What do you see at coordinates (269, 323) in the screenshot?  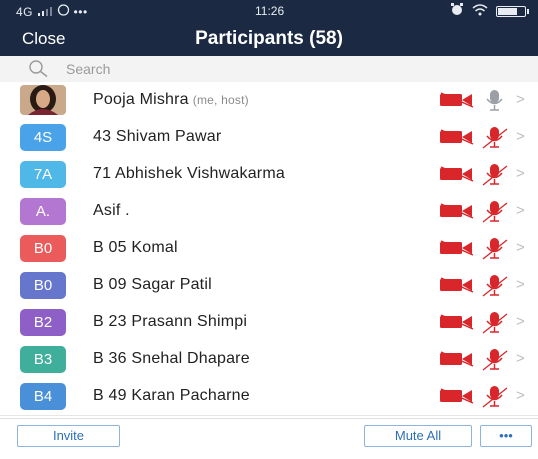 I see `participant-row: B2 B 23 Prasann Shimpi >` at bounding box center [269, 323].